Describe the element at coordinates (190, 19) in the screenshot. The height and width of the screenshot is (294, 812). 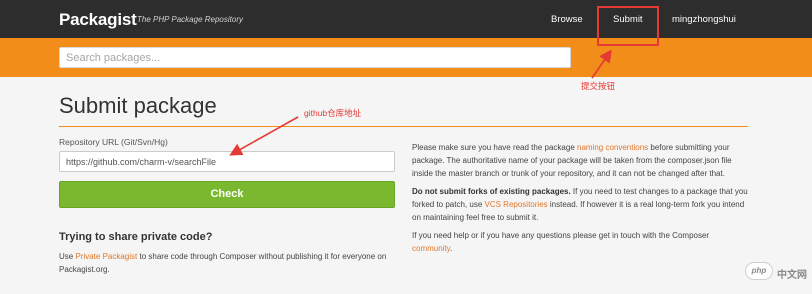
I see `site-tagline: The PHP Package Repository` at that location.